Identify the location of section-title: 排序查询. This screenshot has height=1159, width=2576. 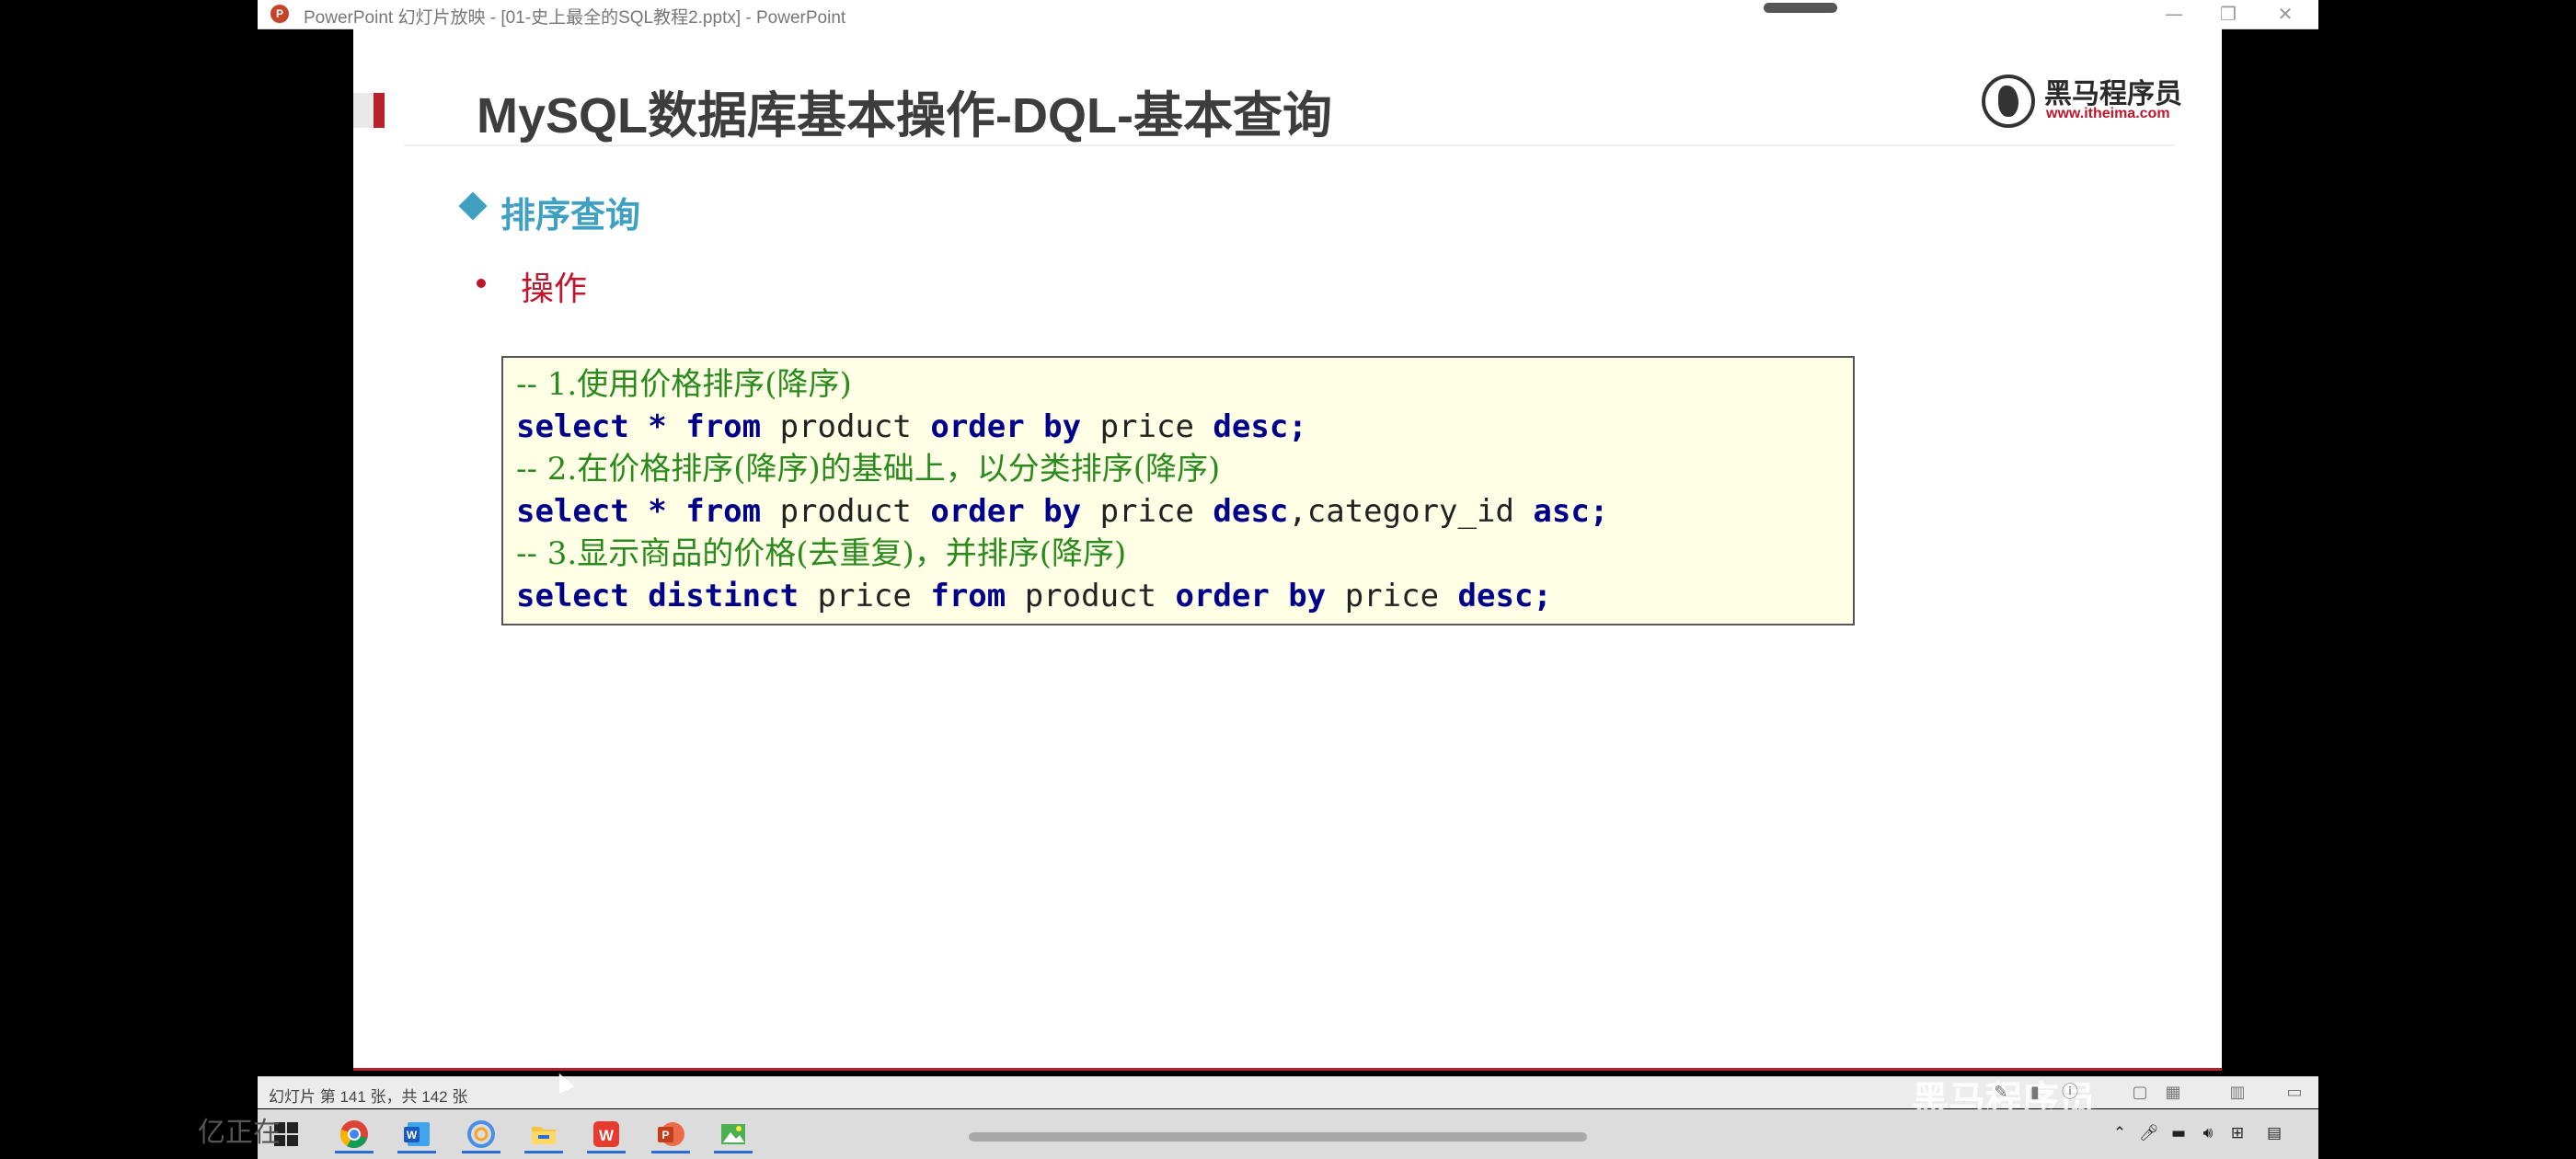
(570, 215).